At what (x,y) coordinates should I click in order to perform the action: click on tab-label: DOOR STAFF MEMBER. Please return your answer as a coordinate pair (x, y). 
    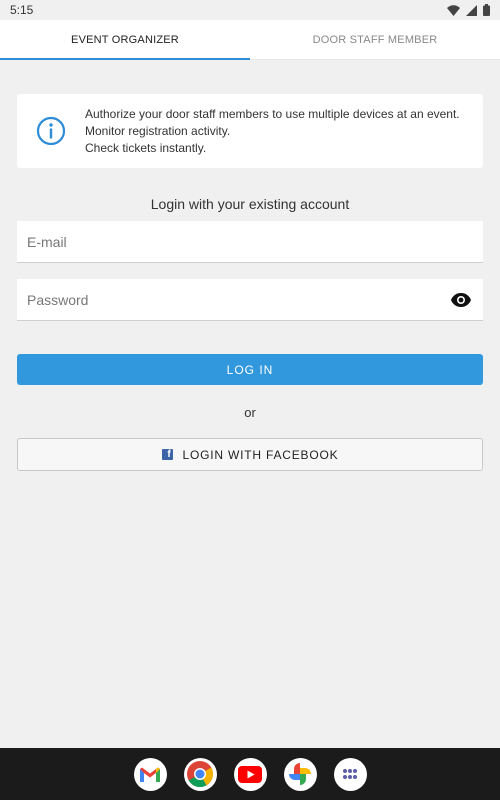
    Looking at the image, I should click on (375, 39).